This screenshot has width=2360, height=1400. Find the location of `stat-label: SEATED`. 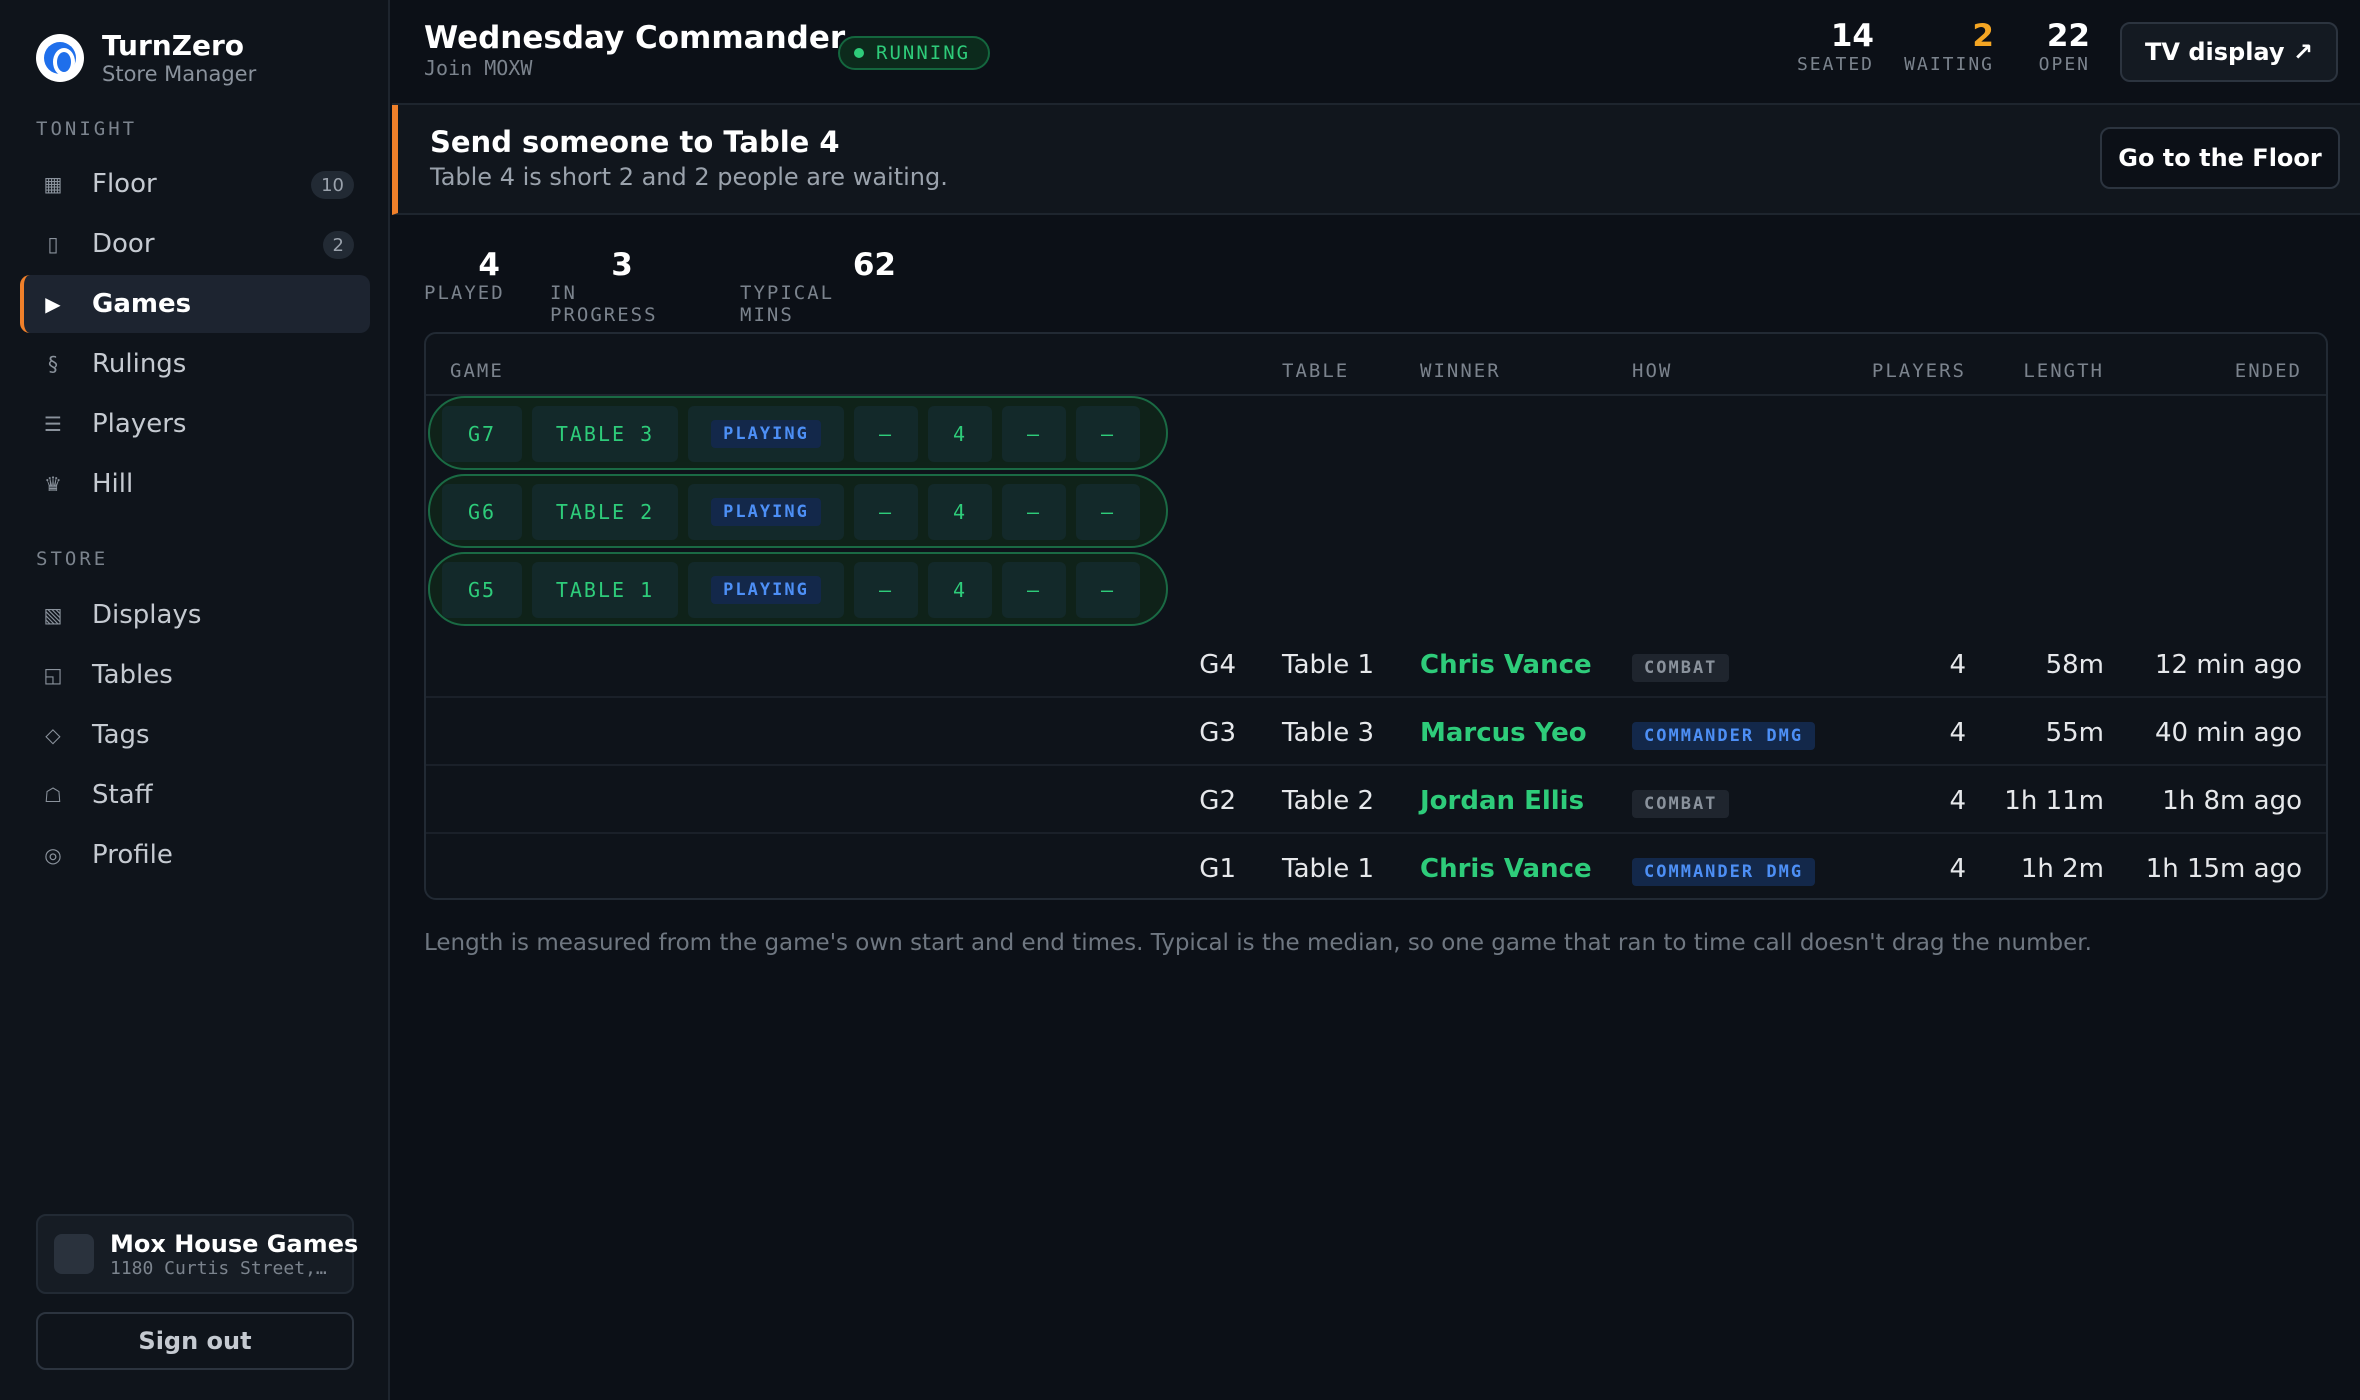

stat-label: SEATED is located at coordinates (1835, 64).